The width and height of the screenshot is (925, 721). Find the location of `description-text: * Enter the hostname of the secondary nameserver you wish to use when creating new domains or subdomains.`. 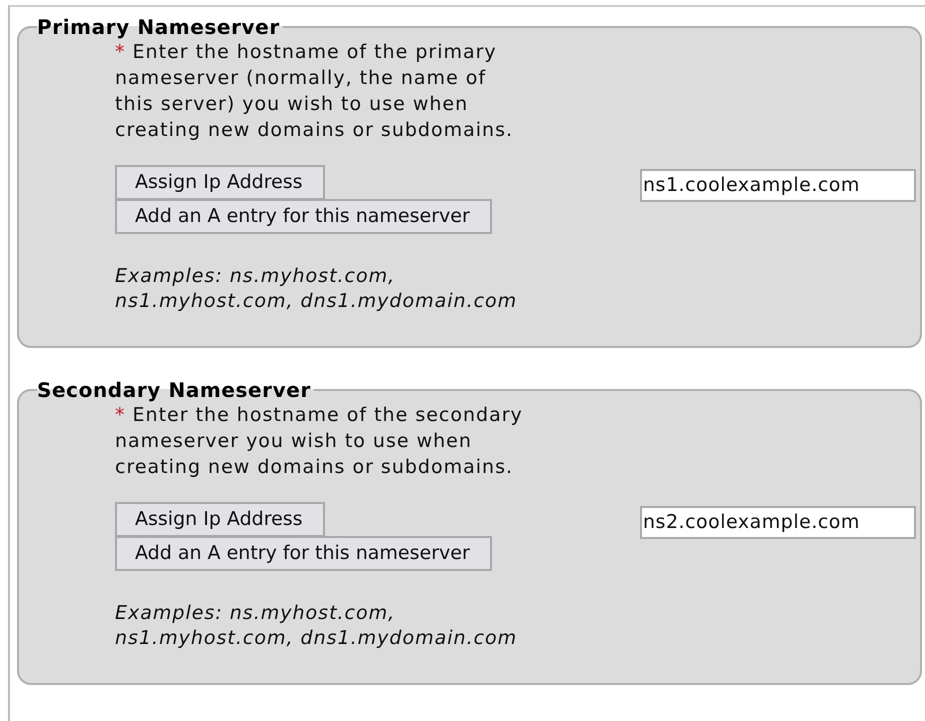

description-text: * Enter the hostname of the secondary nameserver you wish to use when creating new domains or subdomains. is located at coordinates (319, 441).